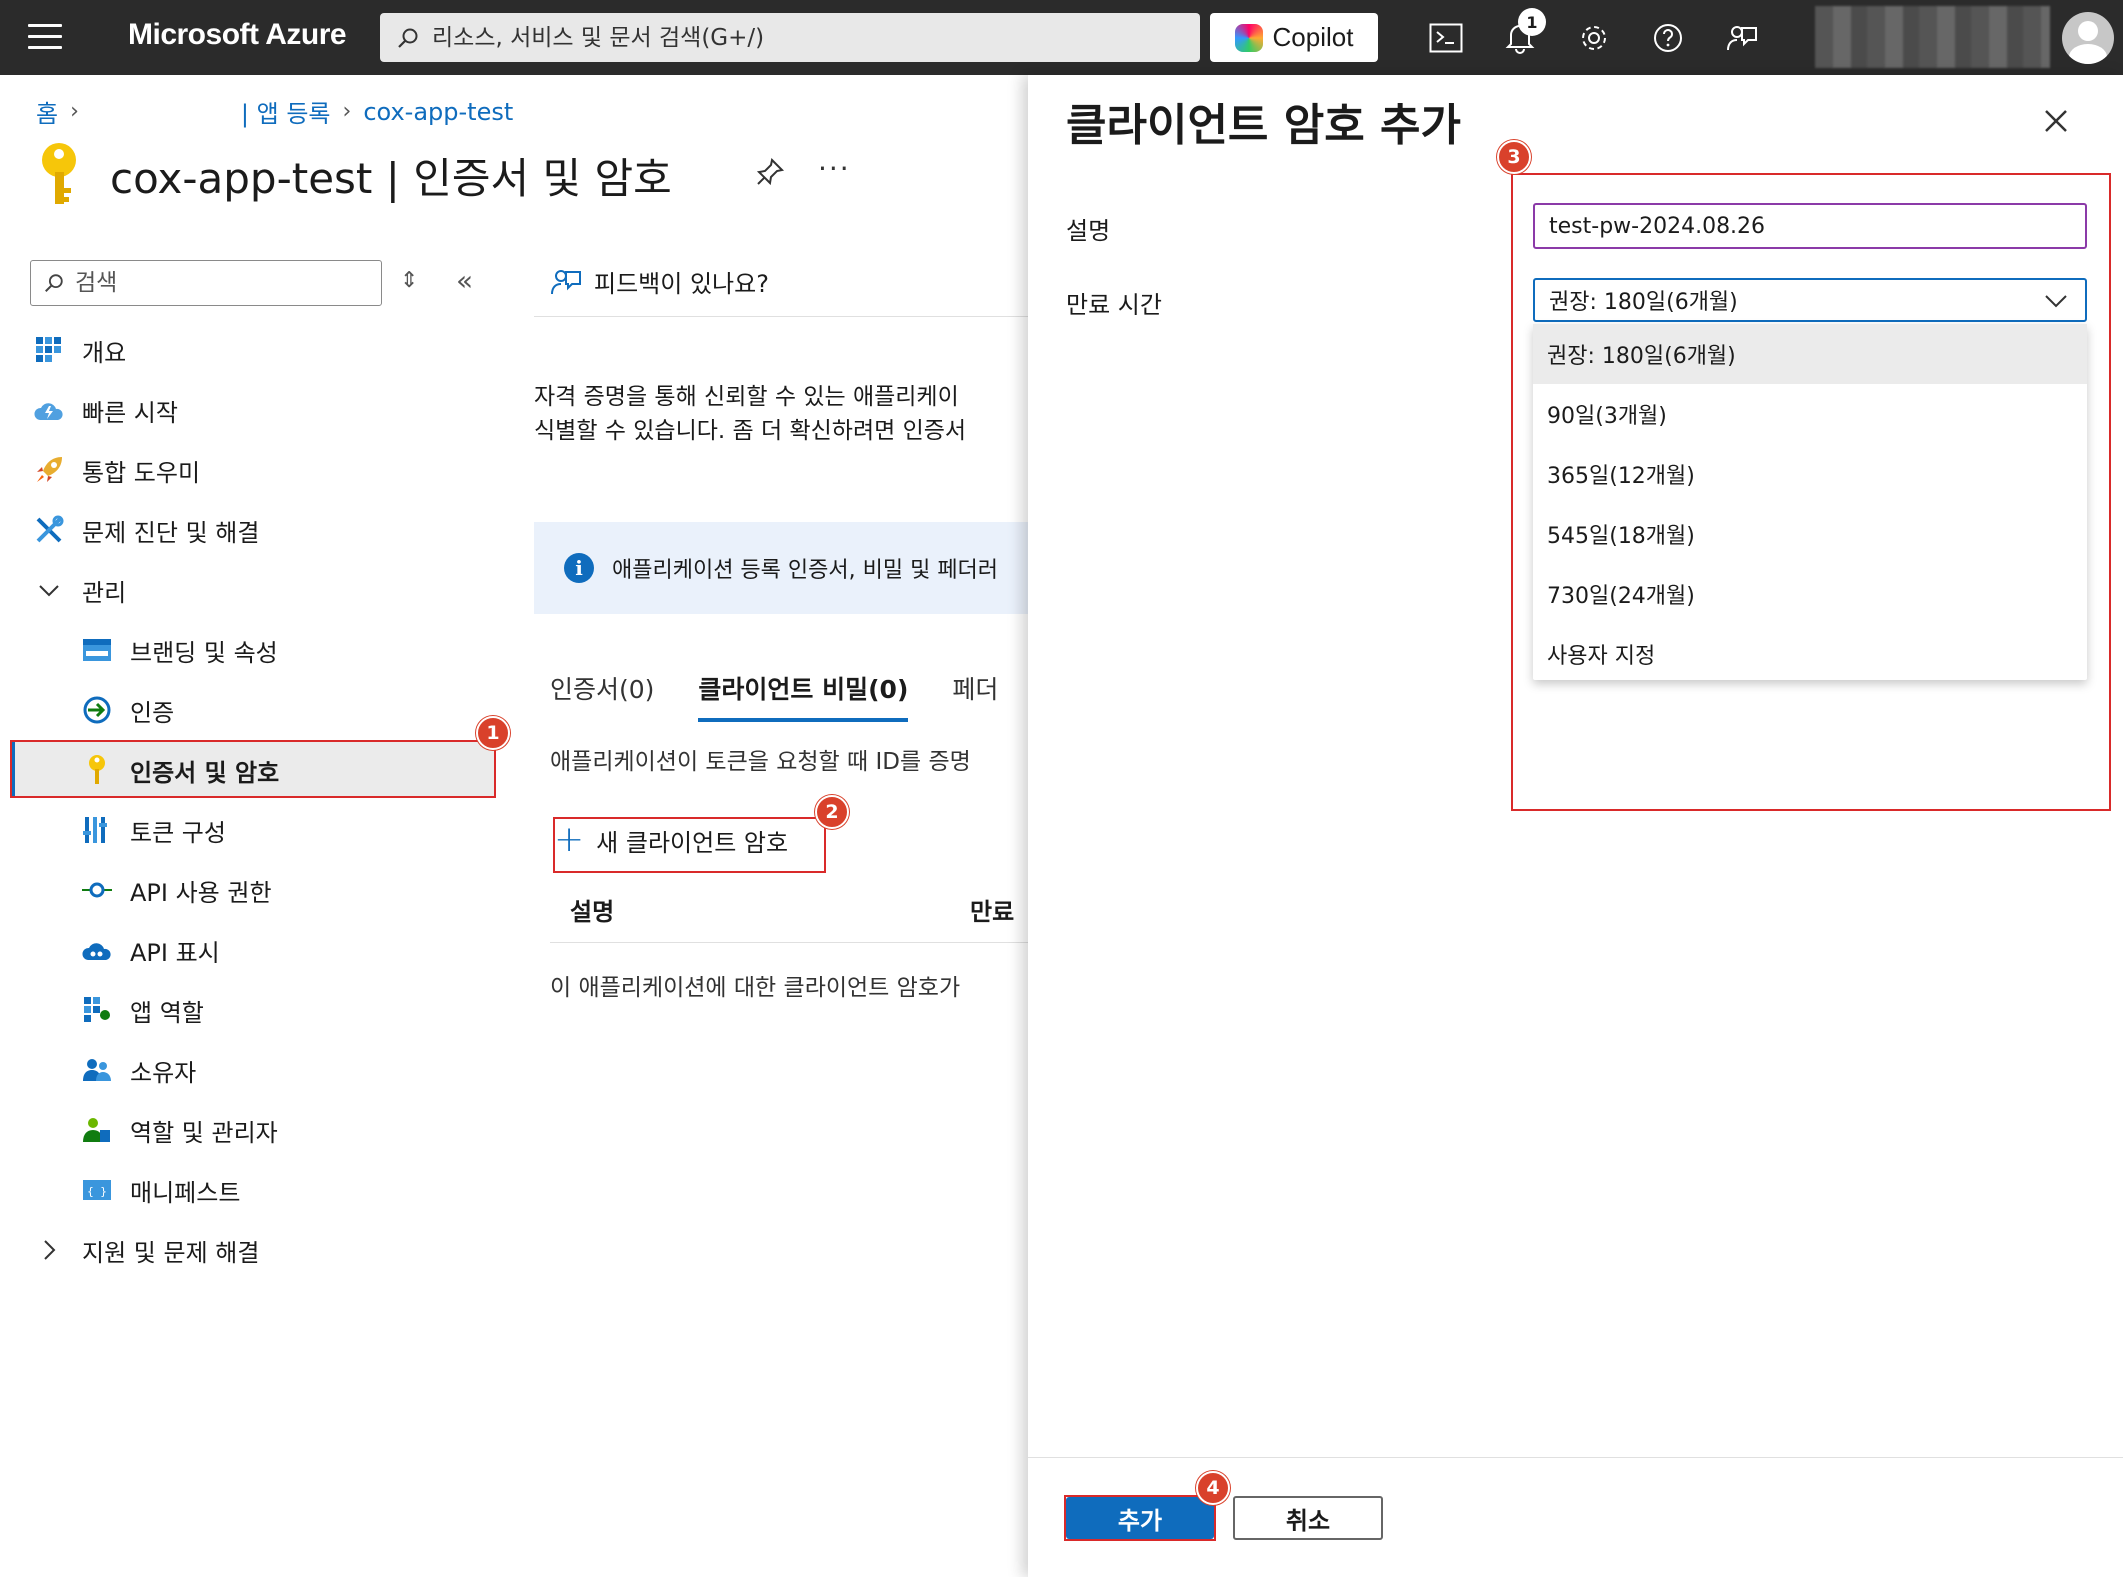 The height and width of the screenshot is (1577, 2123). Describe the element at coordinates (178, 832) in the screenshot. I see `nav-item-label: 토큰 구성` at that location.